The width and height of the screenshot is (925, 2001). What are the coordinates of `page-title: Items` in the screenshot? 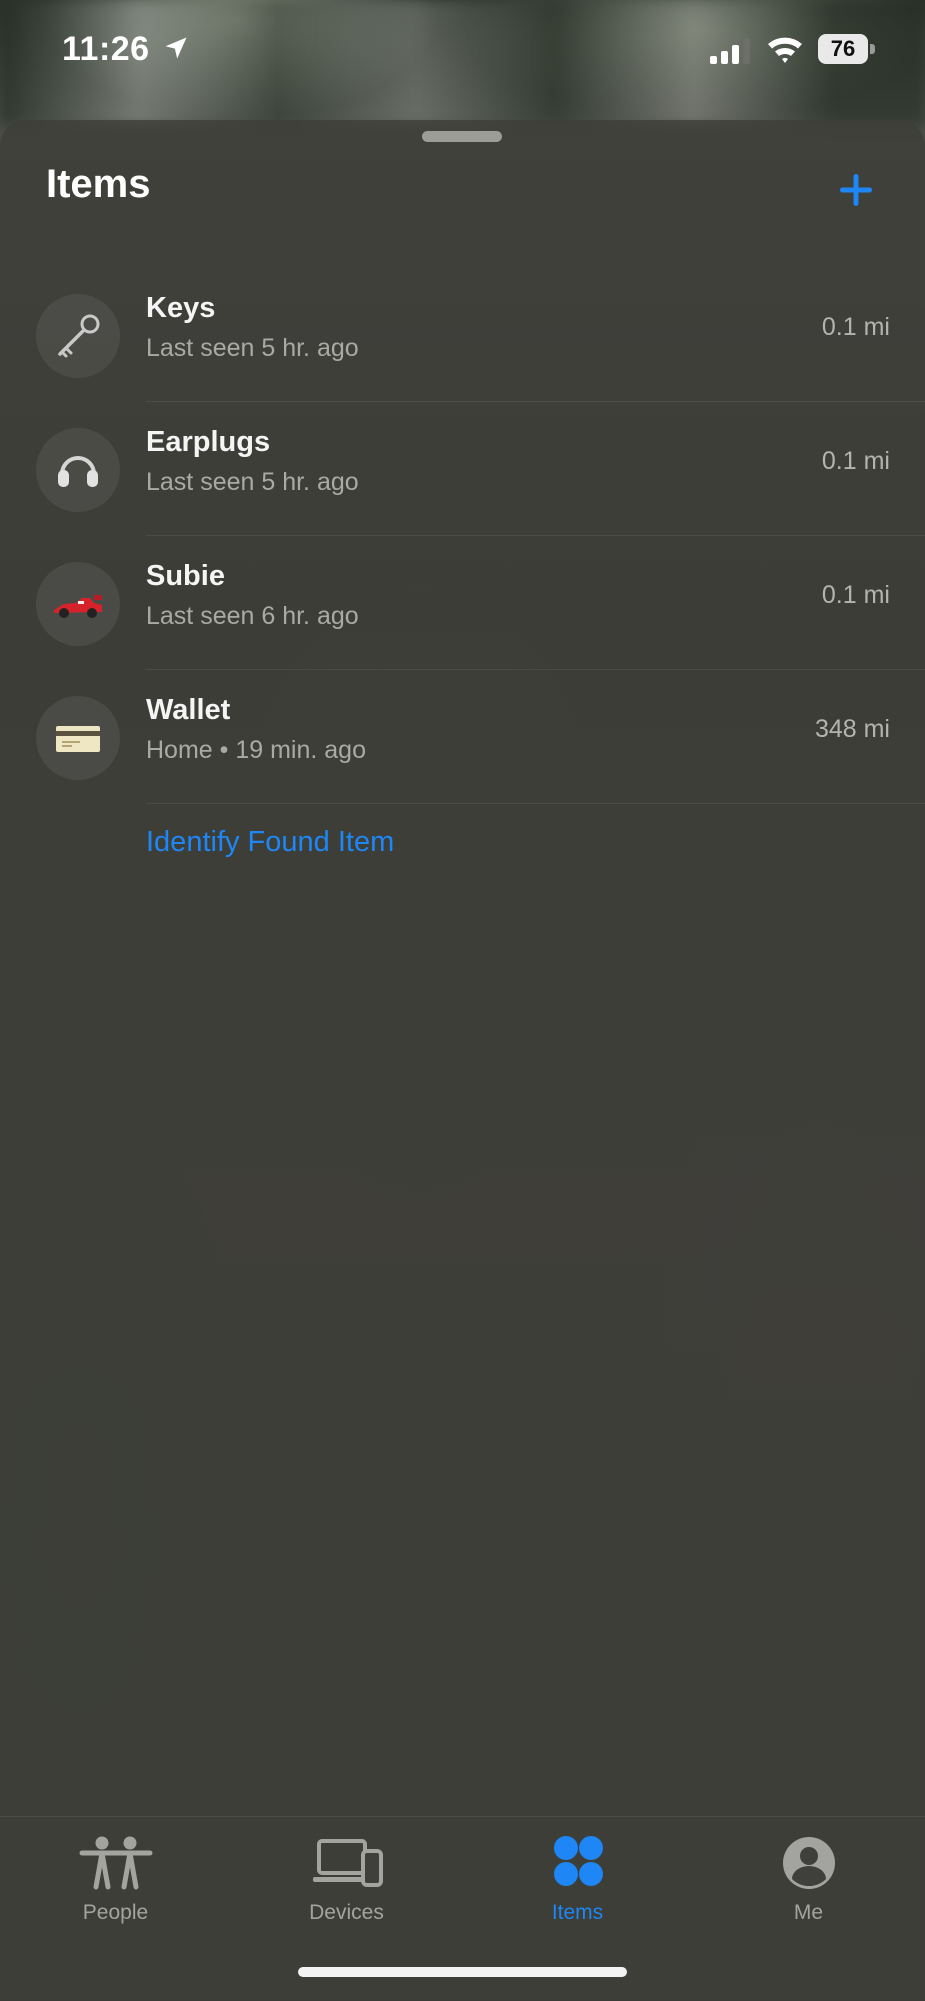 It's located at (98, 184).